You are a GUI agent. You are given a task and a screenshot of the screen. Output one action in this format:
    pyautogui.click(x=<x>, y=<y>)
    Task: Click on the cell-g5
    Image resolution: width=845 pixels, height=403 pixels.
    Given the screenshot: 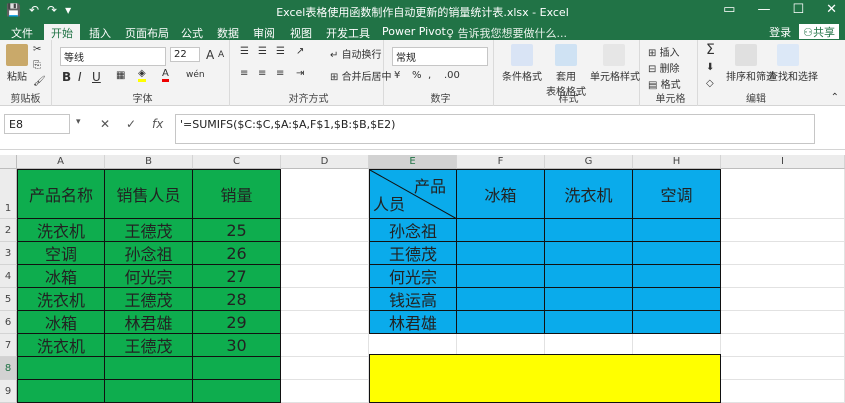 What is the action you would take?
    pyautogui.click(x=589, y=299)
    